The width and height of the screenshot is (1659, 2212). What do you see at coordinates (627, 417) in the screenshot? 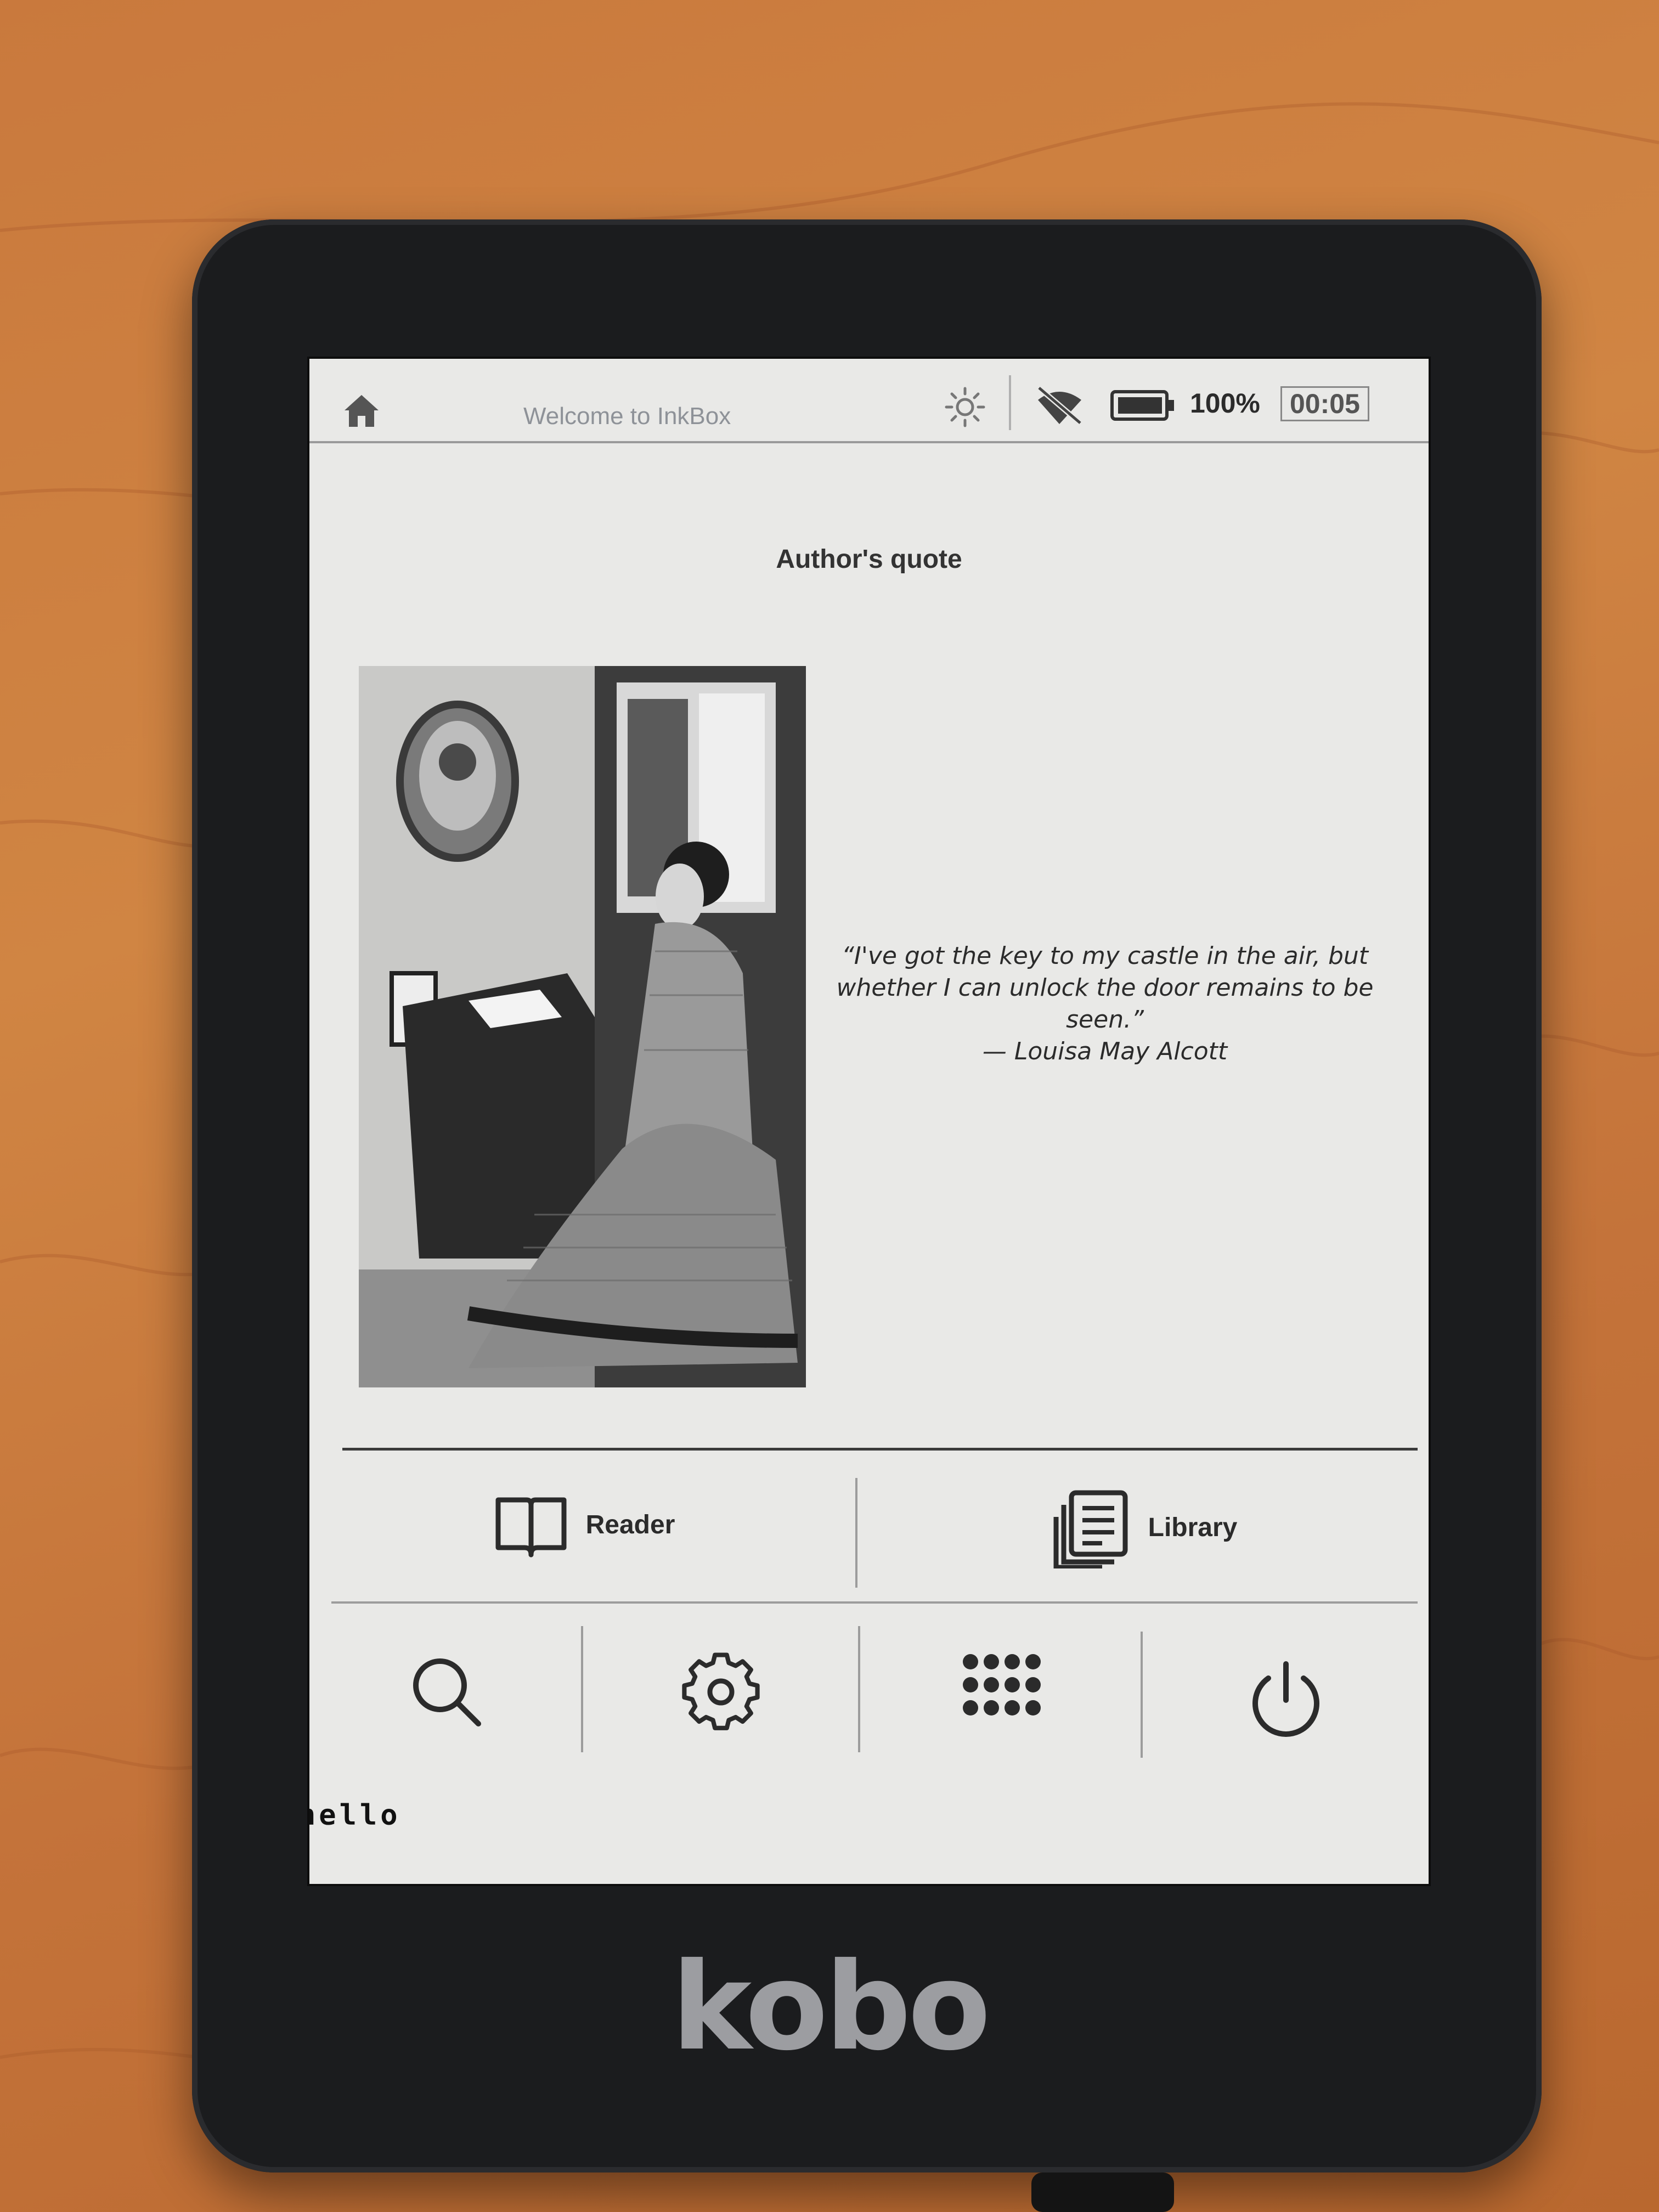
I see `status-title: Welcome to InkBox` at bounding box center [627, 417].